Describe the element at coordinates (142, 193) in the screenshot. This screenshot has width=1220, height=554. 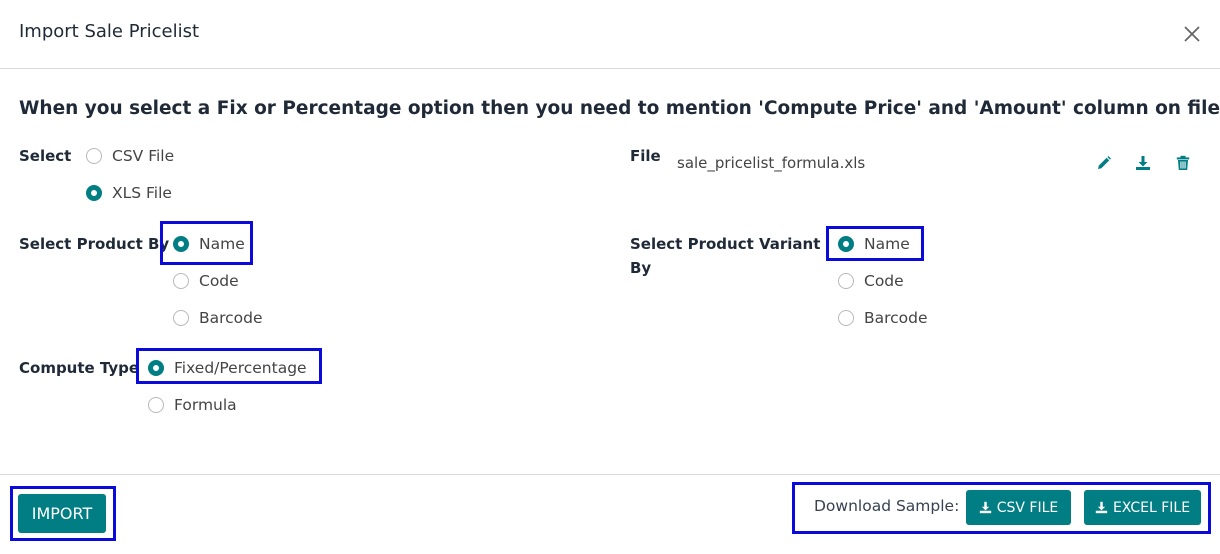
I see `radio-label: XLS File` at that location.